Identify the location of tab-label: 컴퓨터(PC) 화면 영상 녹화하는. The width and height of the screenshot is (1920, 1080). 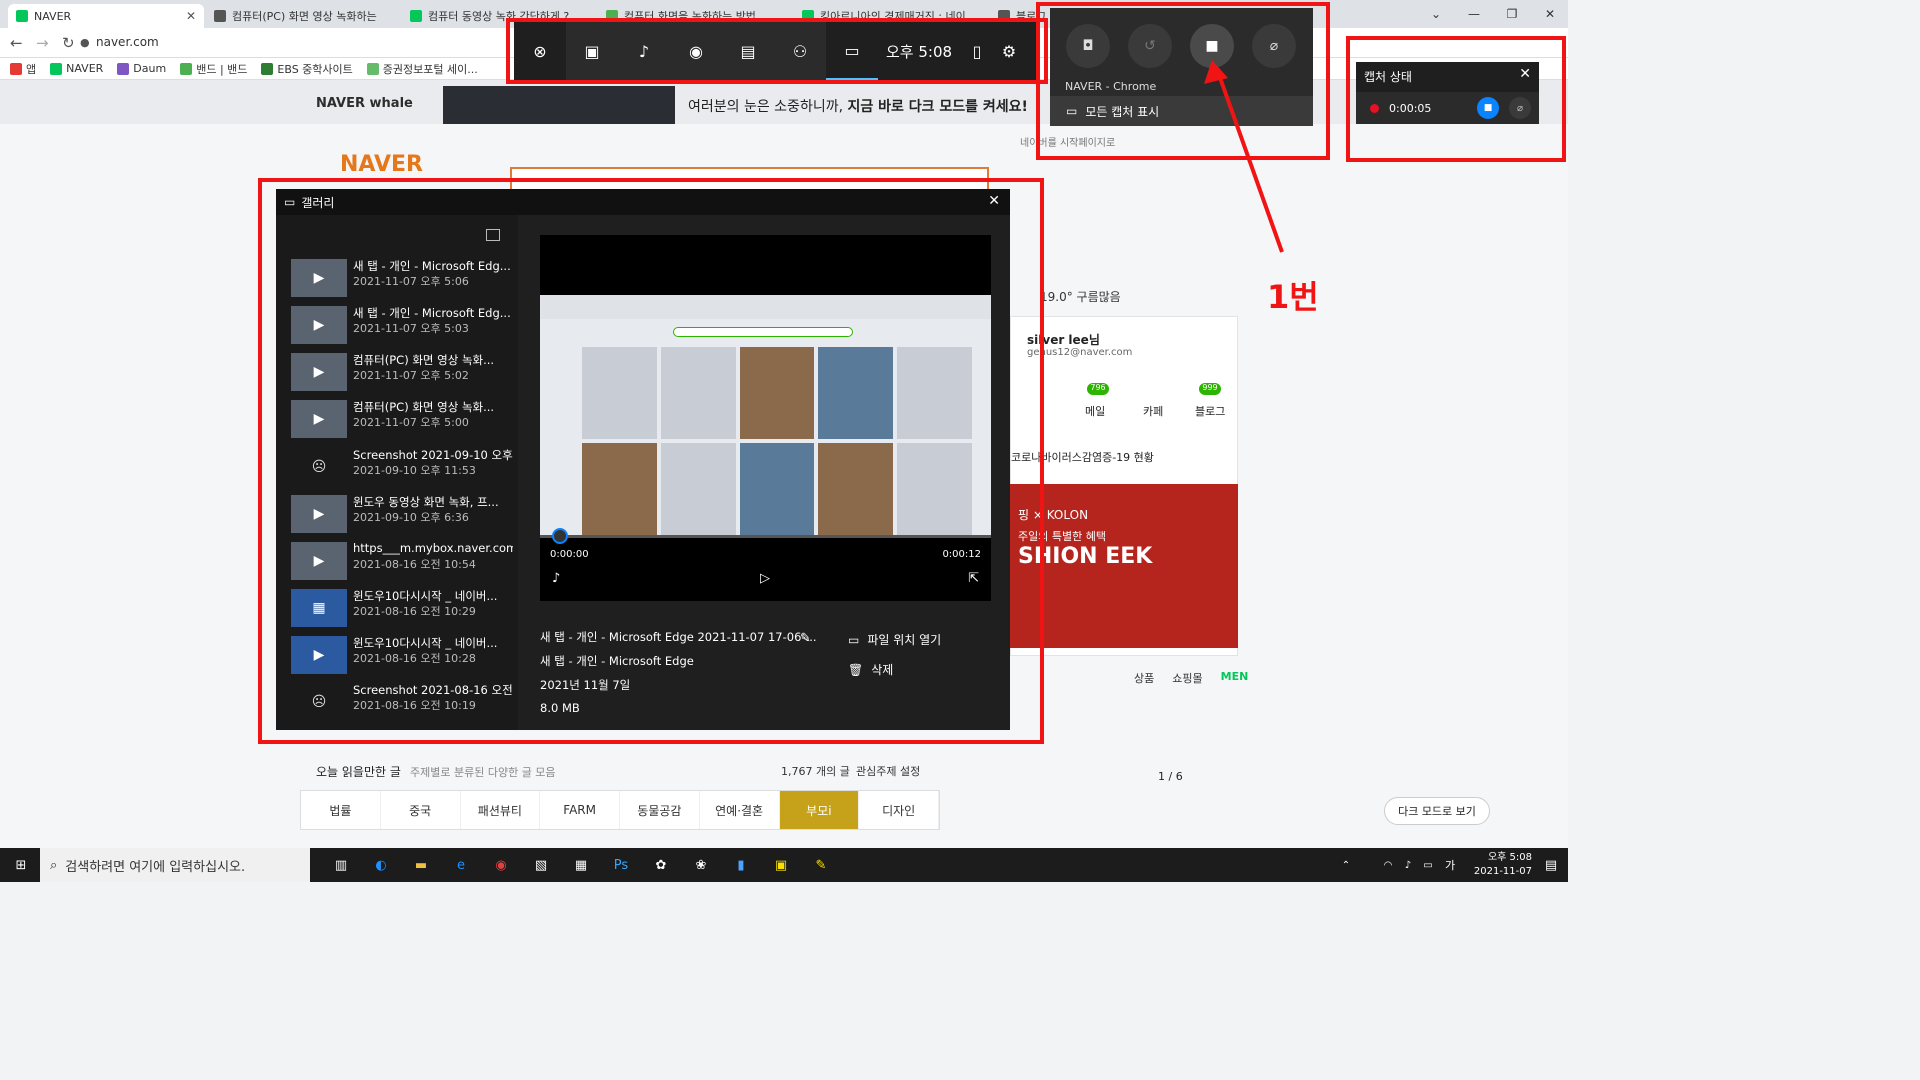
(304, 16).